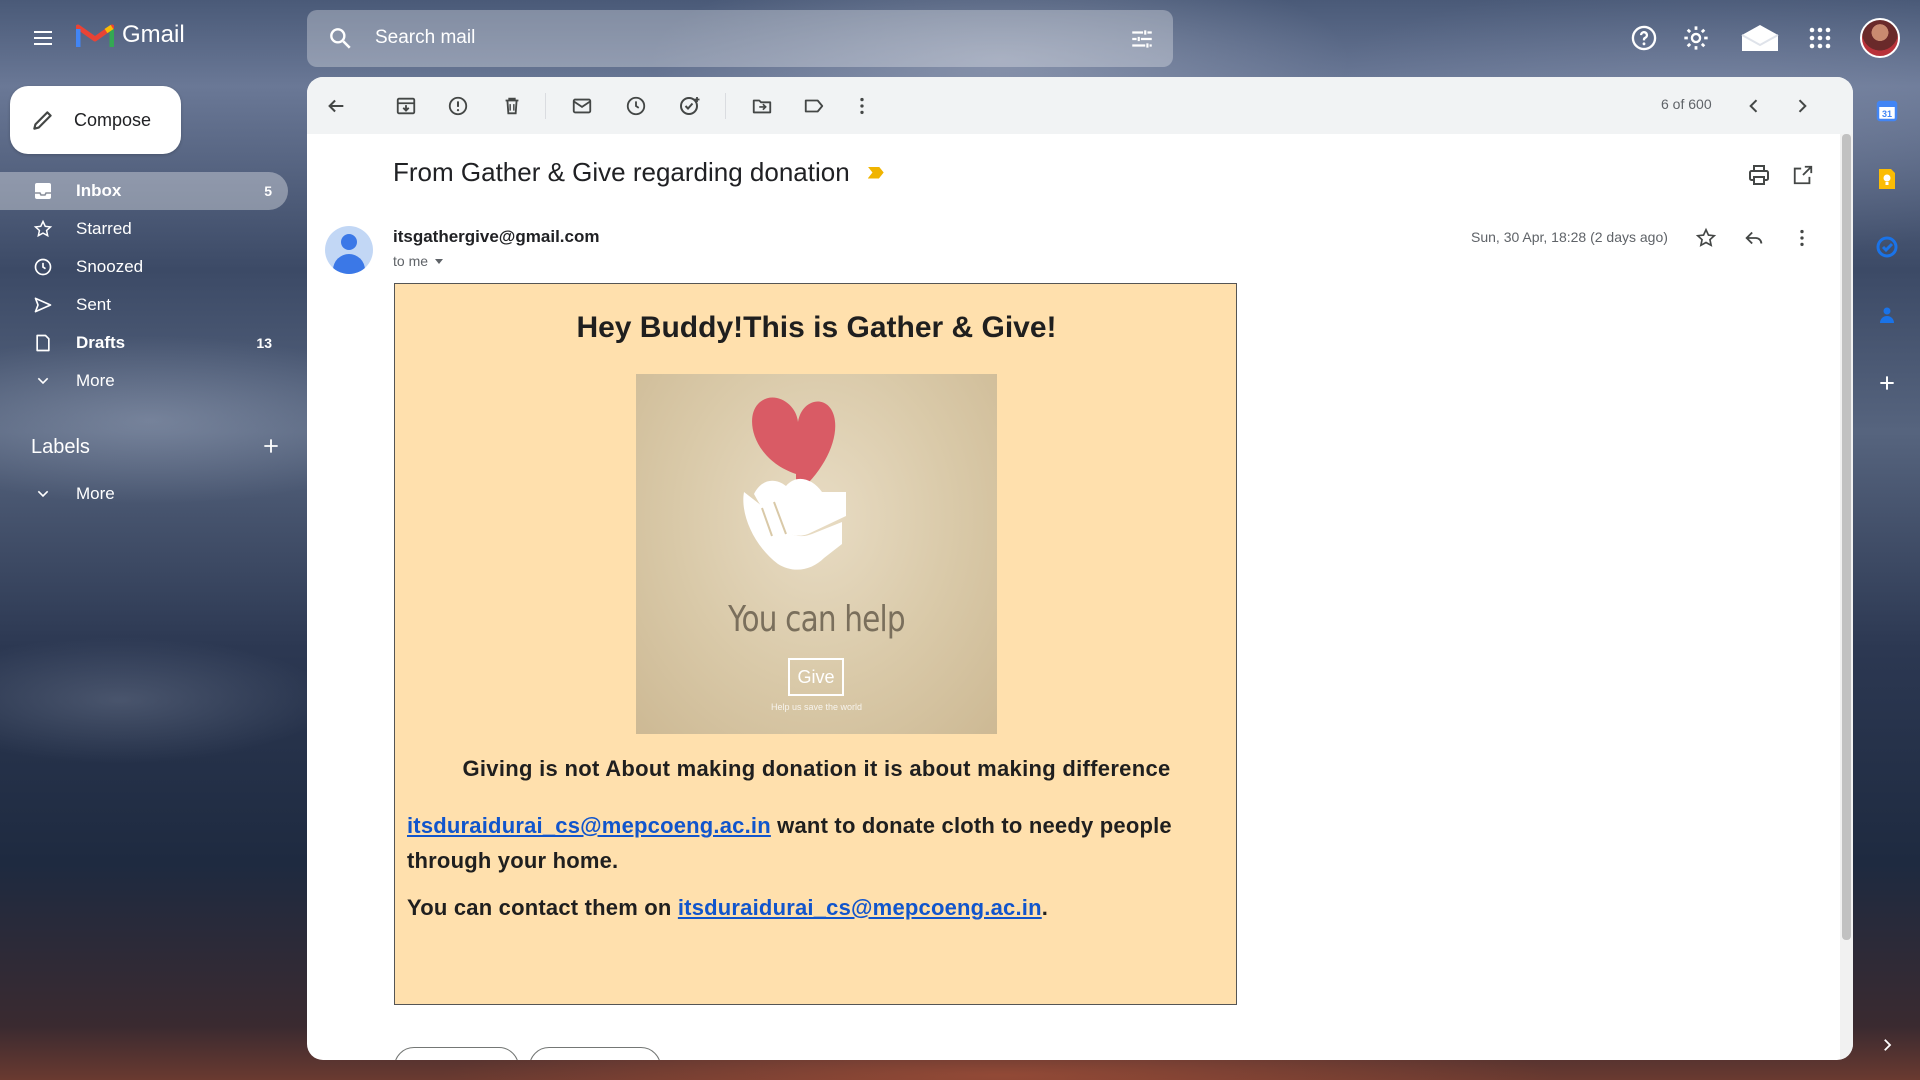 Image resolution: width=1920 pixels, height=1080 pixels. I want to click on reply-pill-button, so click(456, 1053).